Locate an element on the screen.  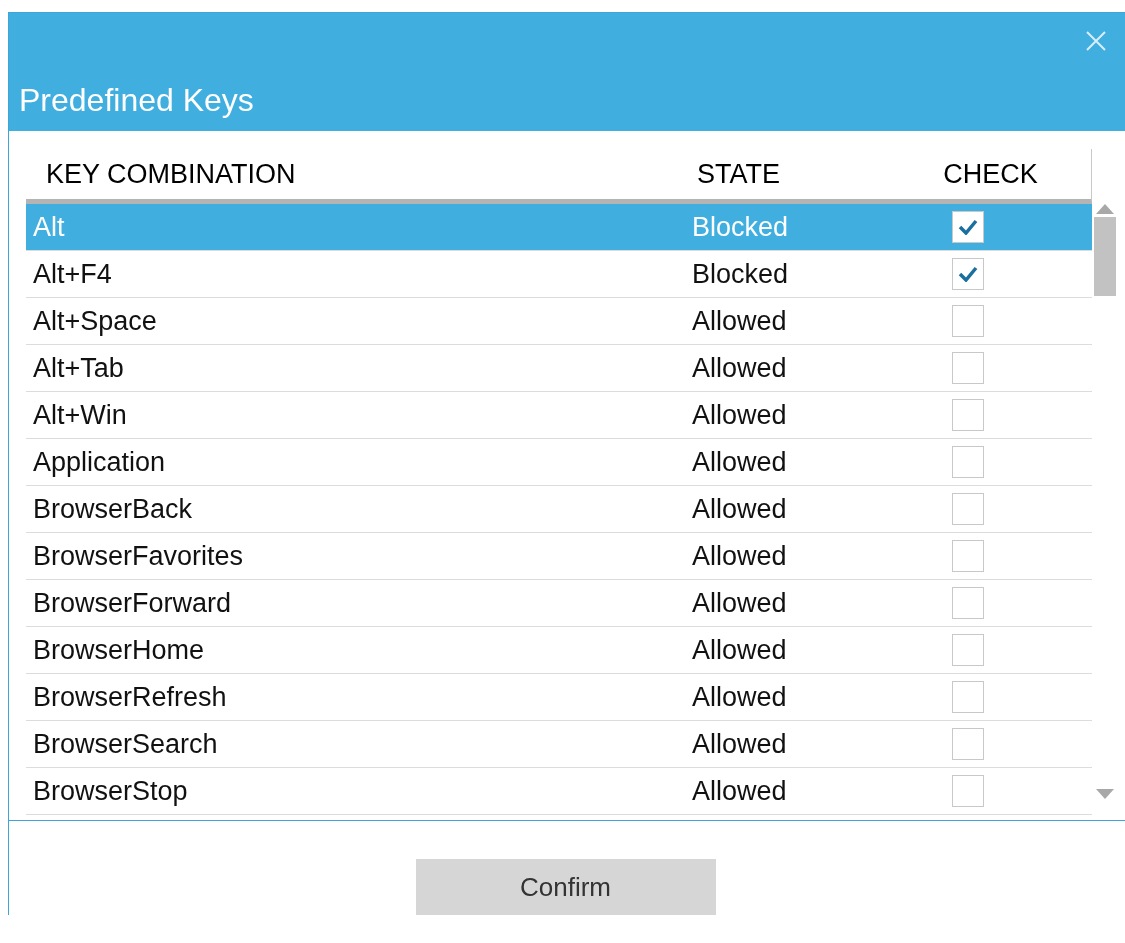
key-name: BrowserRefresh is located at coordinates (130, 697).